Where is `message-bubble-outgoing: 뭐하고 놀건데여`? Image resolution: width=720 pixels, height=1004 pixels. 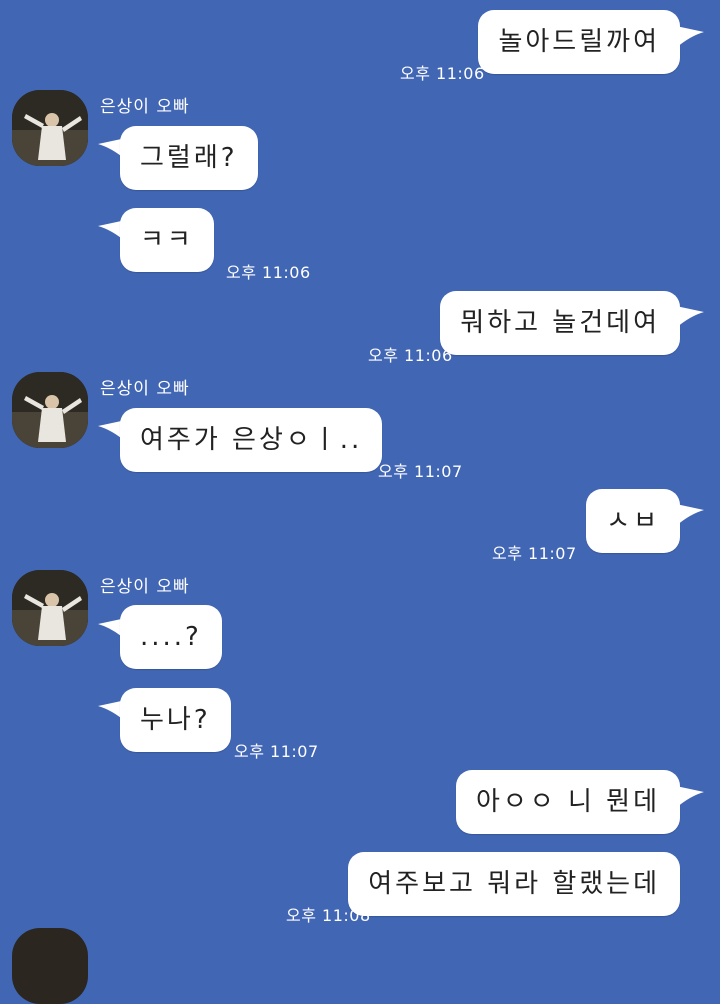
message-bubble-outgoing: 뭐하고 놀건데여 is located at coordinates (560, 323).